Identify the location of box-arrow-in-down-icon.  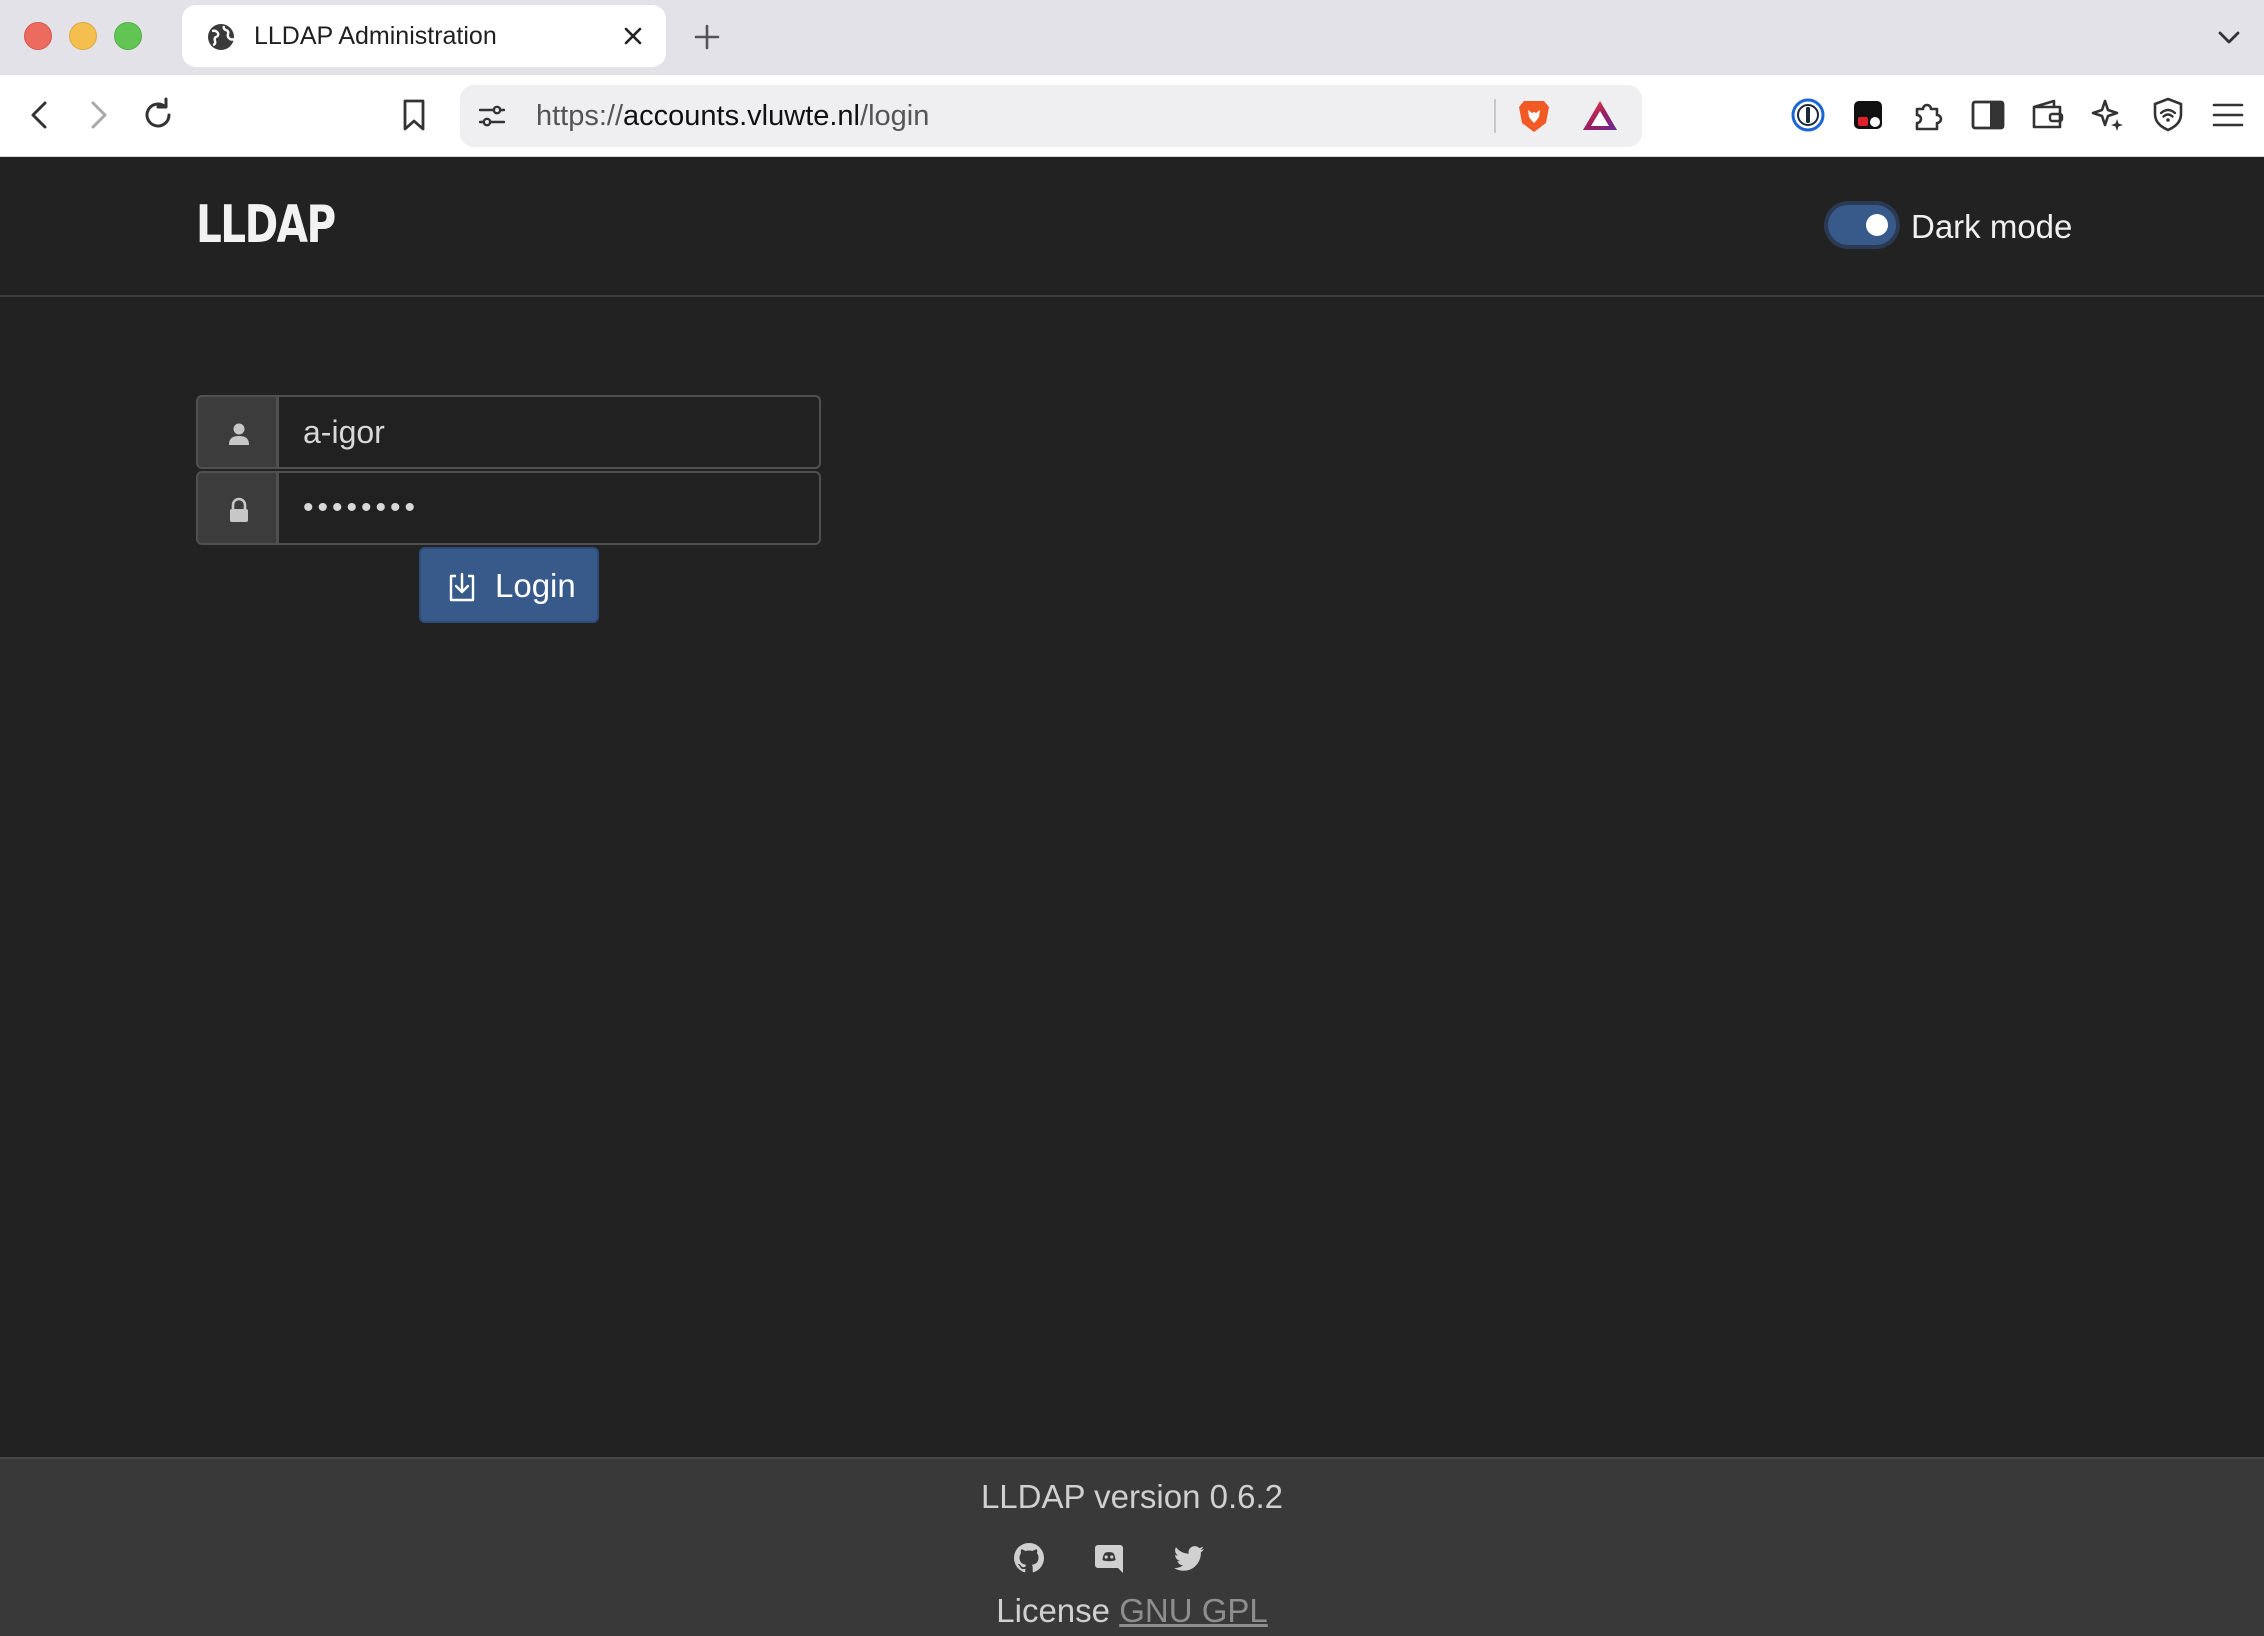
(462, 587).